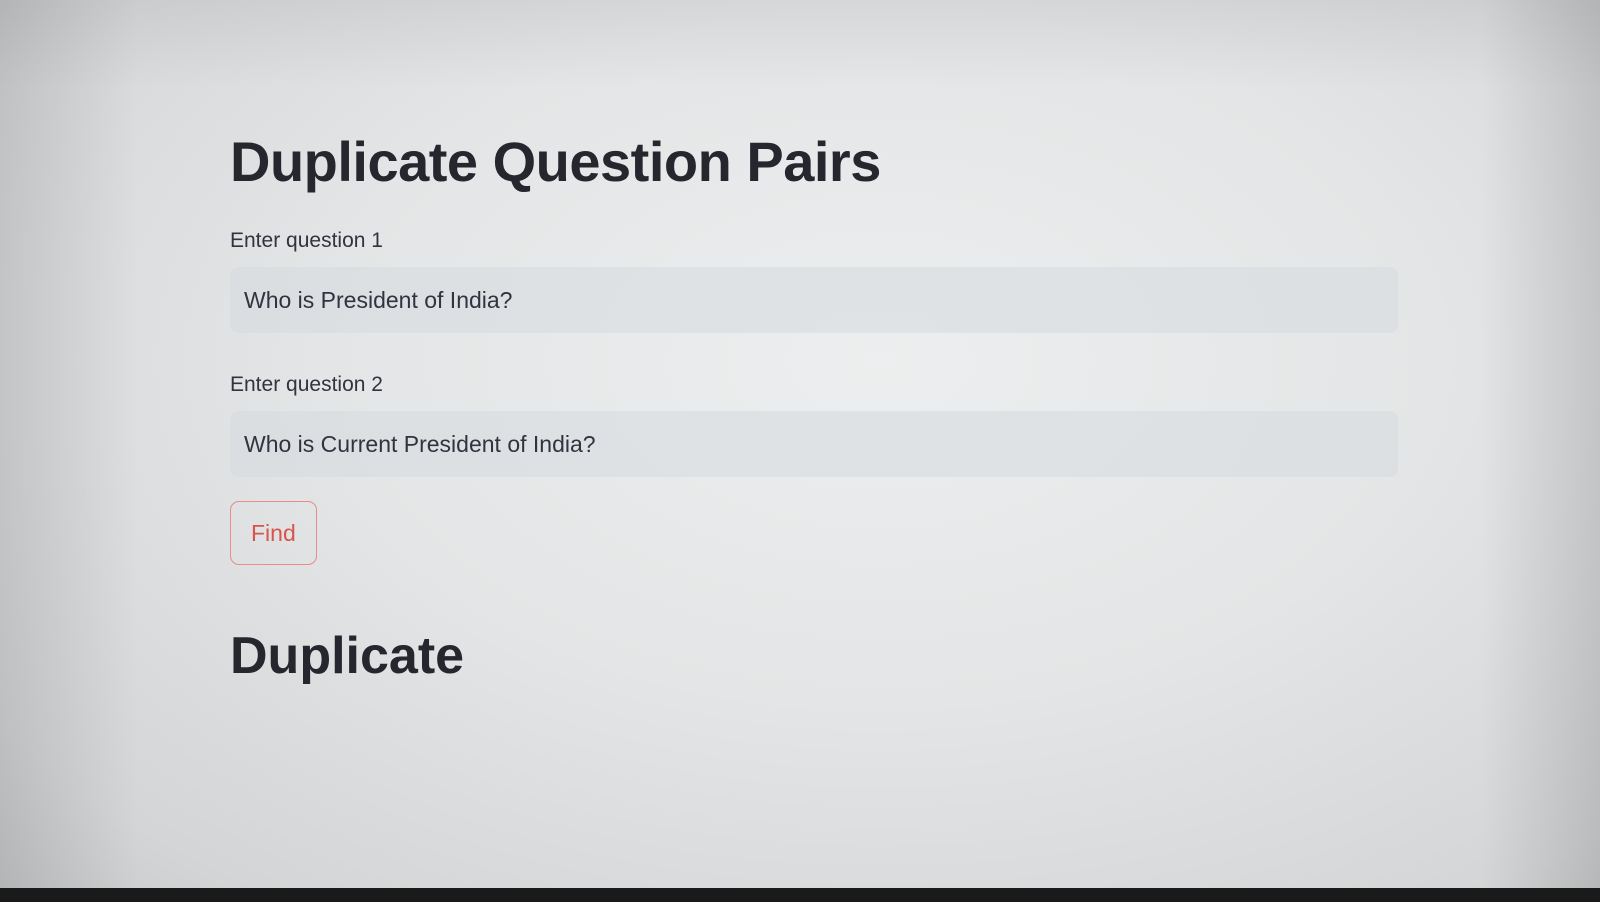 The width and height of the screenshot is (1600, 902). Describe the element at coordinates (306, 385) in the screenshot. I see `question-2-label: Enter question 2` at that location.